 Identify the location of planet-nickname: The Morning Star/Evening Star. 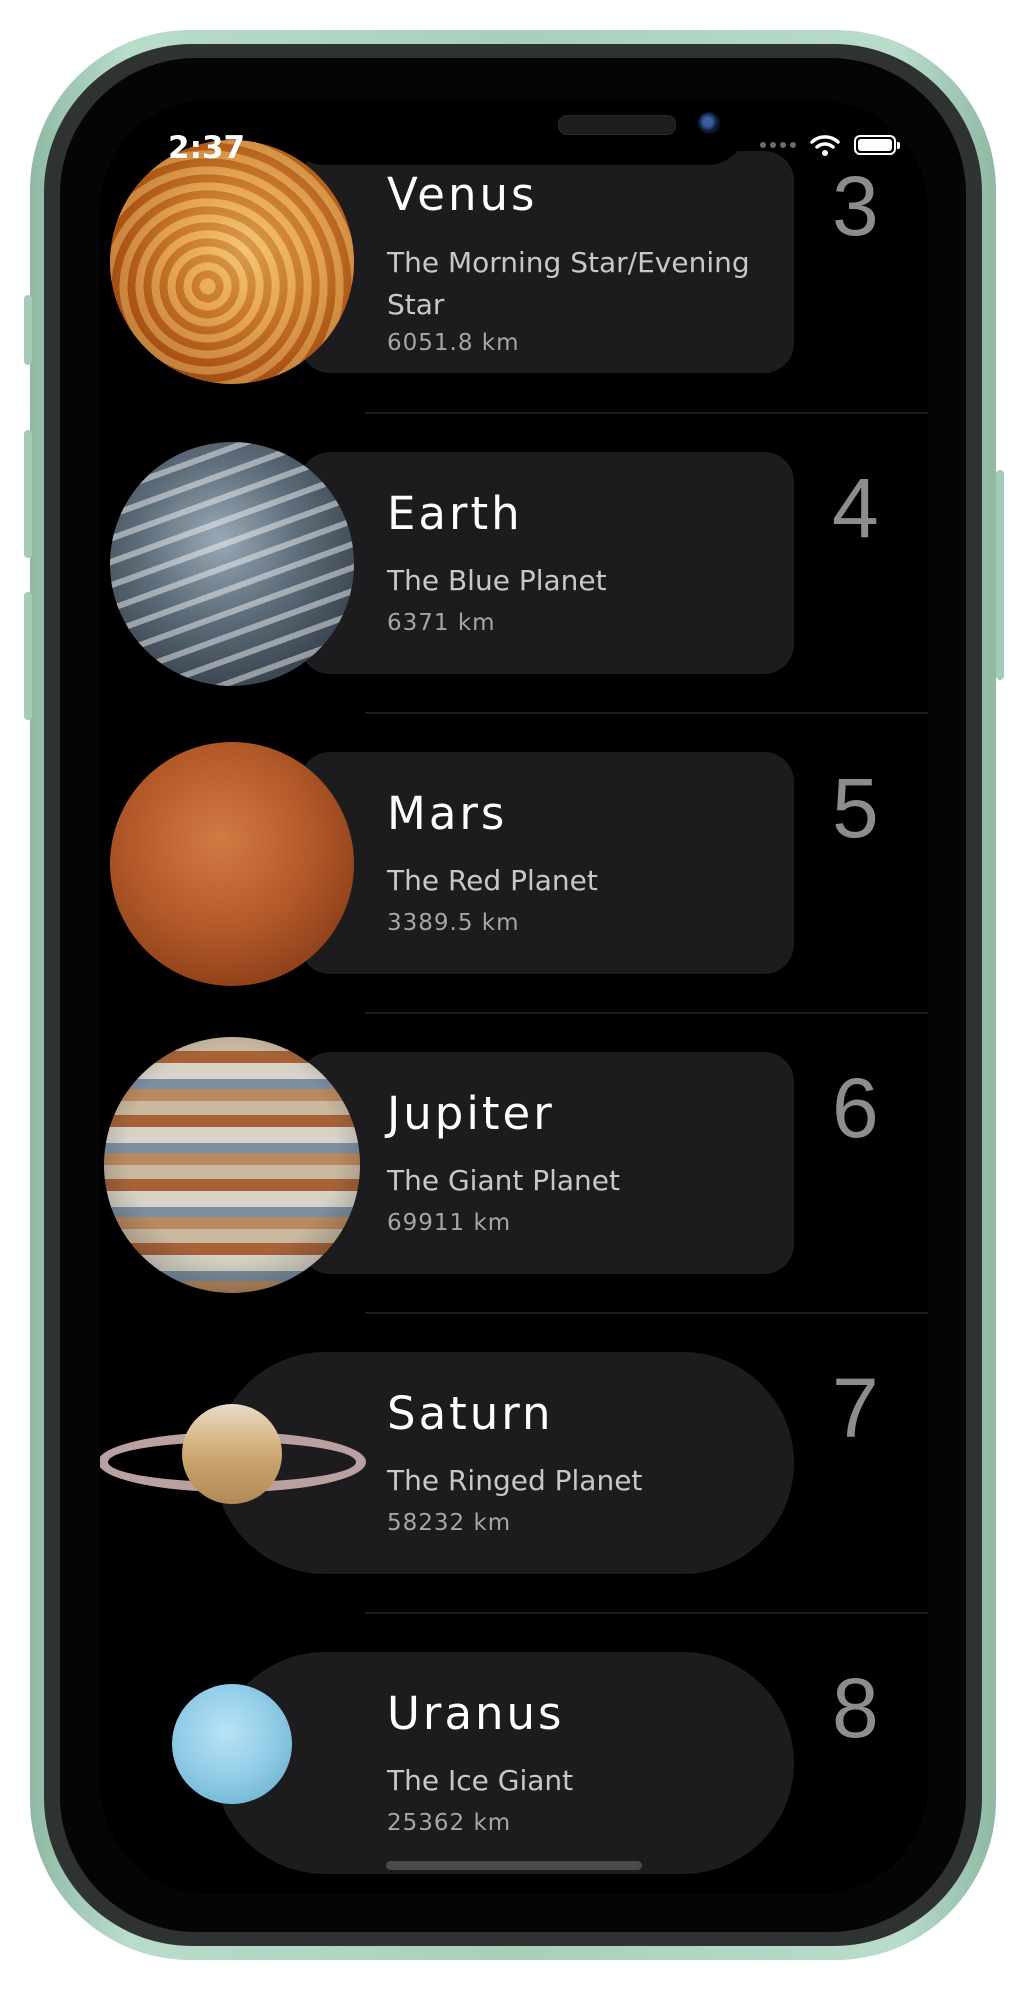
(568, 283).